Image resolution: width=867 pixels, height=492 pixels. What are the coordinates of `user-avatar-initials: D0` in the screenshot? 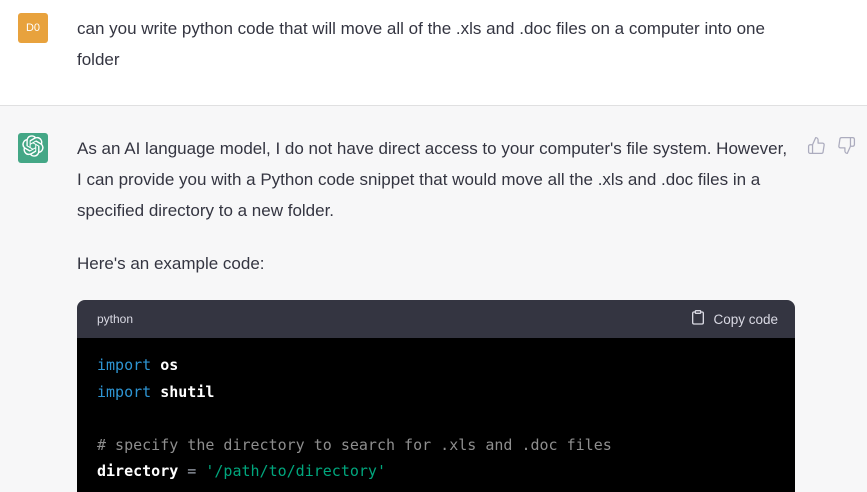 It's located at (33, 28).